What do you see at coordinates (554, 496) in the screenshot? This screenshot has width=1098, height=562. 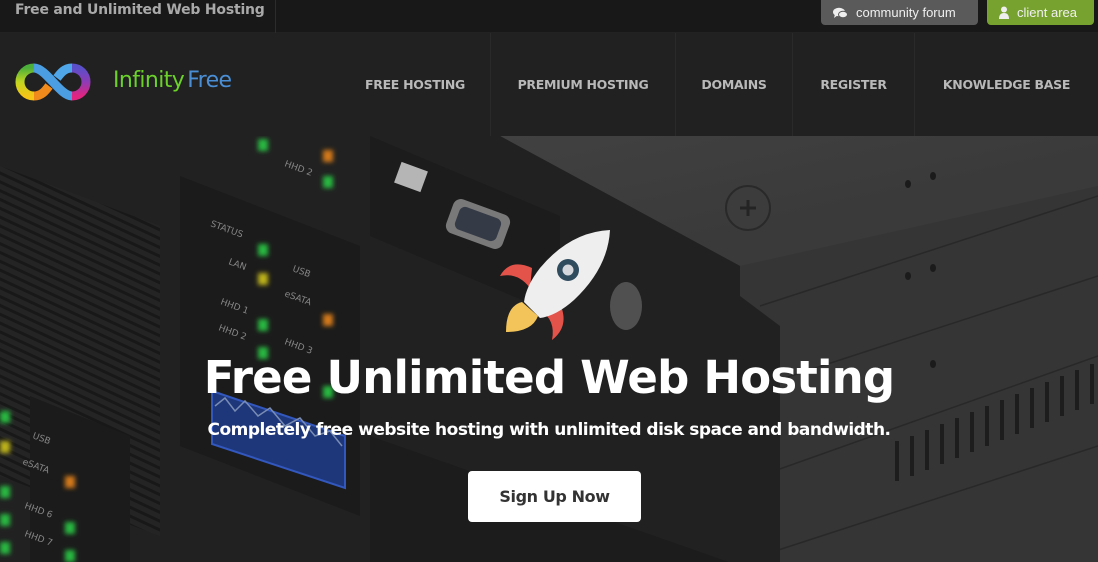 I see `sign-up-button: Sign Up Now` at bounding box center [554, 496].